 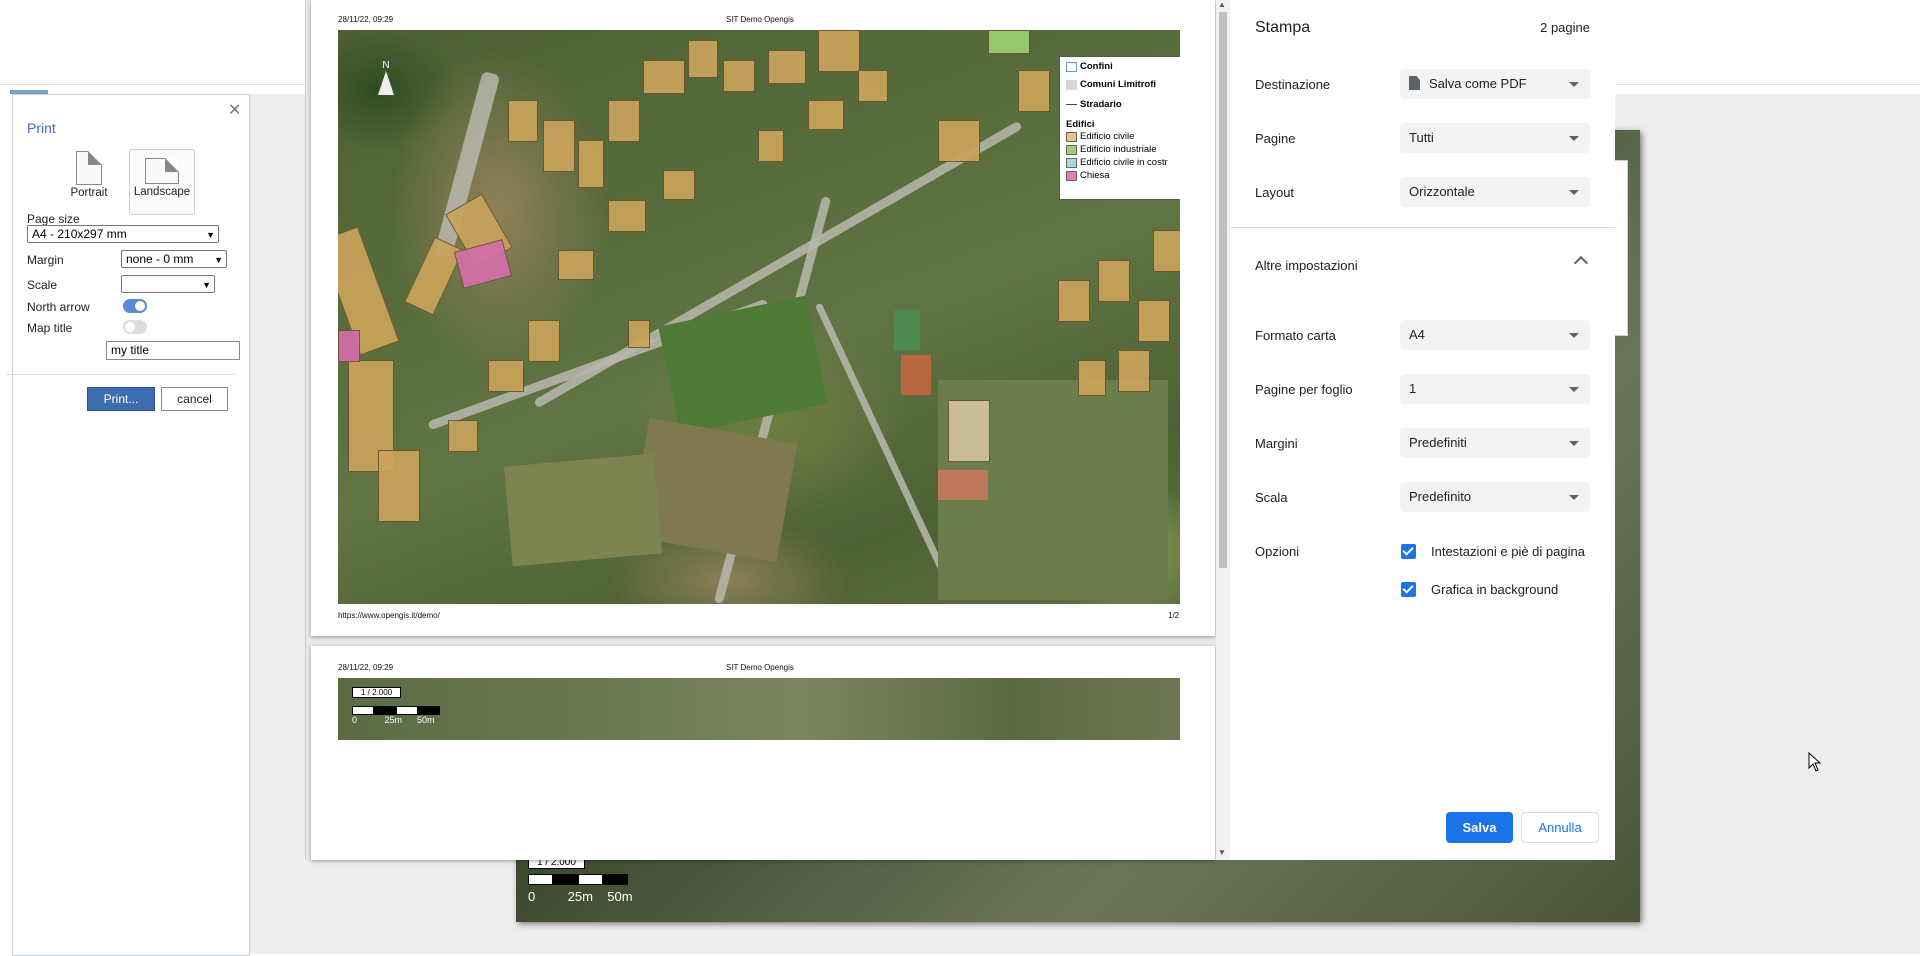 What do you see at coordinates (1560, 827) in the screenshot?
I see `cancel-button: Annulla` at bounding box center [1560, 827].